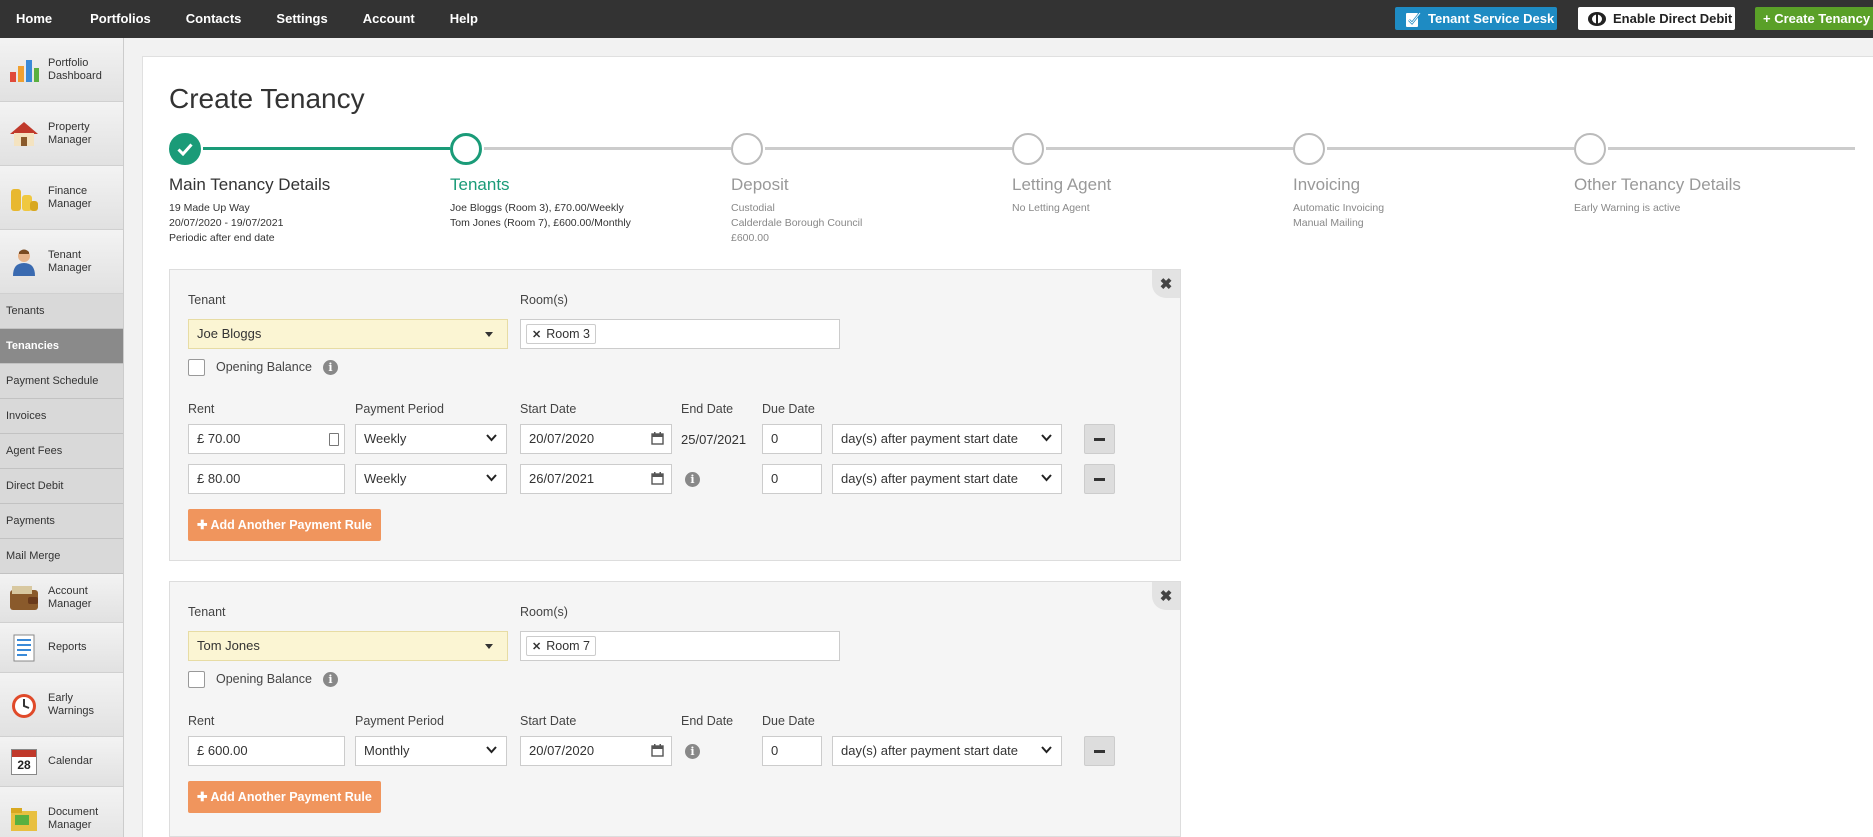  I want to click on end-date-value: 25/07/2021, so click(714, 439).